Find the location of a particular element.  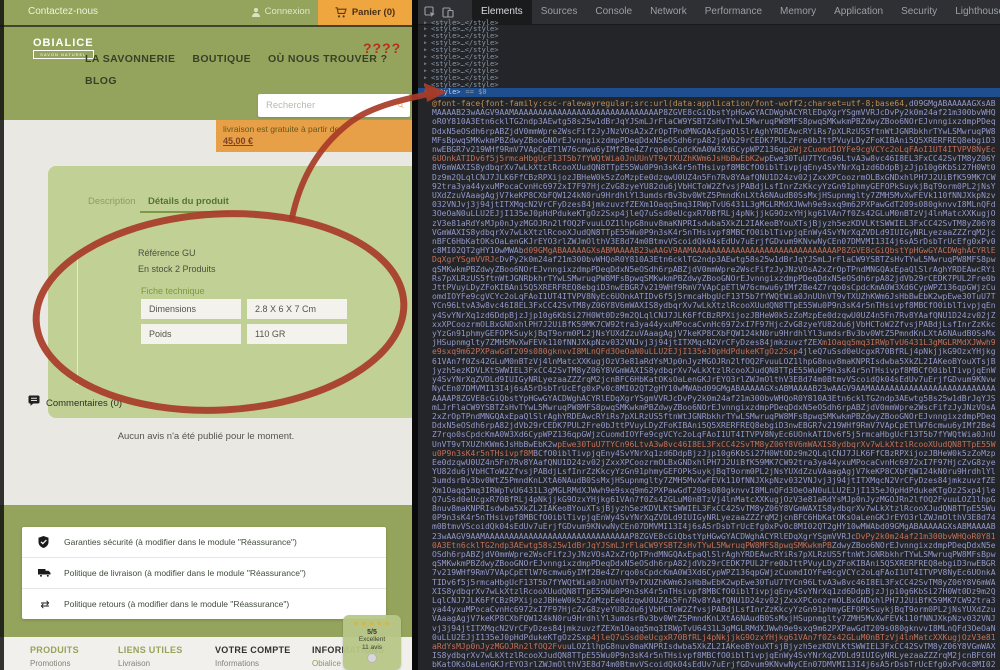

datasheet-label: Poids is located at coordinates (191, 334).